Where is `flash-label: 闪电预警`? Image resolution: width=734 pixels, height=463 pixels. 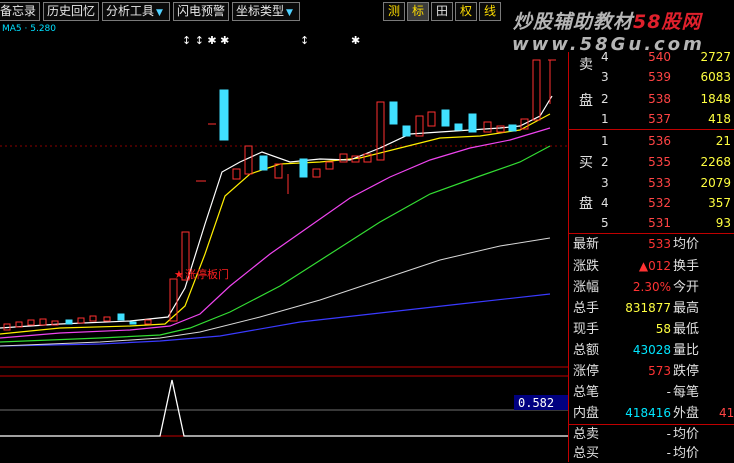 flash-label: 闪电预警 is located at coordinates (201, 11).